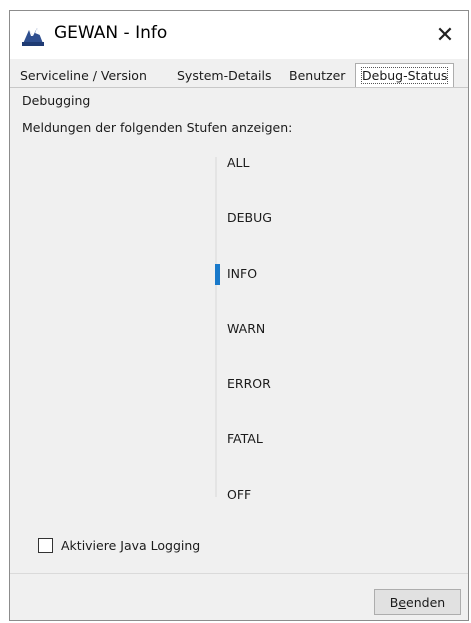 Image resolution: width=471 pixels, height=623 pixels. What do you see at coordinates (317, 76) in the screenshot?
I see `tab-benutzer: Benutzer` at bounding box center [317, 76].